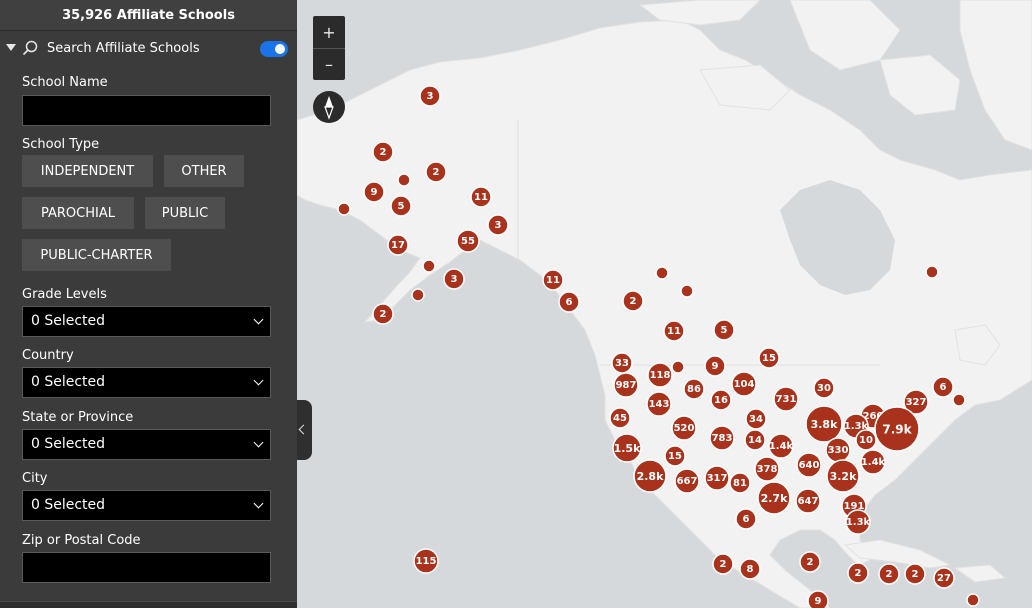 The height and width of the screenshot is (608, 1032). Describe the element at coordinates (944, 578) in the screenshot. I see `cluster-marker: 27` at that location.